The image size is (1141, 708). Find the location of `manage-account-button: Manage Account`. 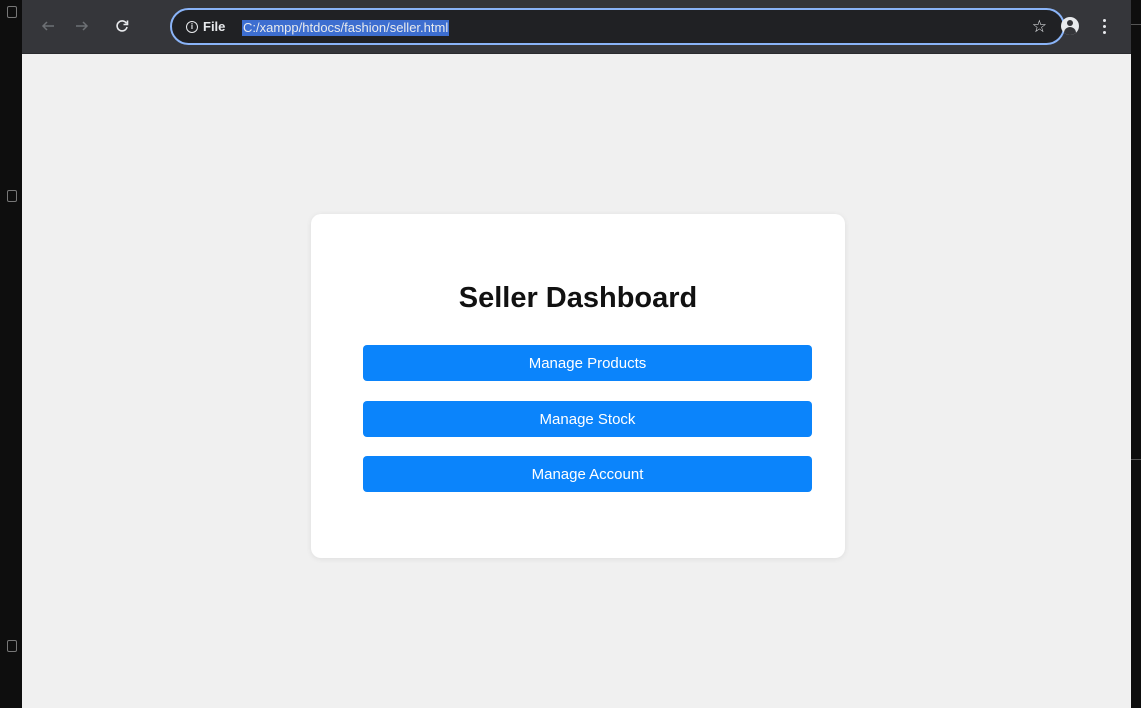

manage-account-button: Manage Account is located at coordinates (587, 474).